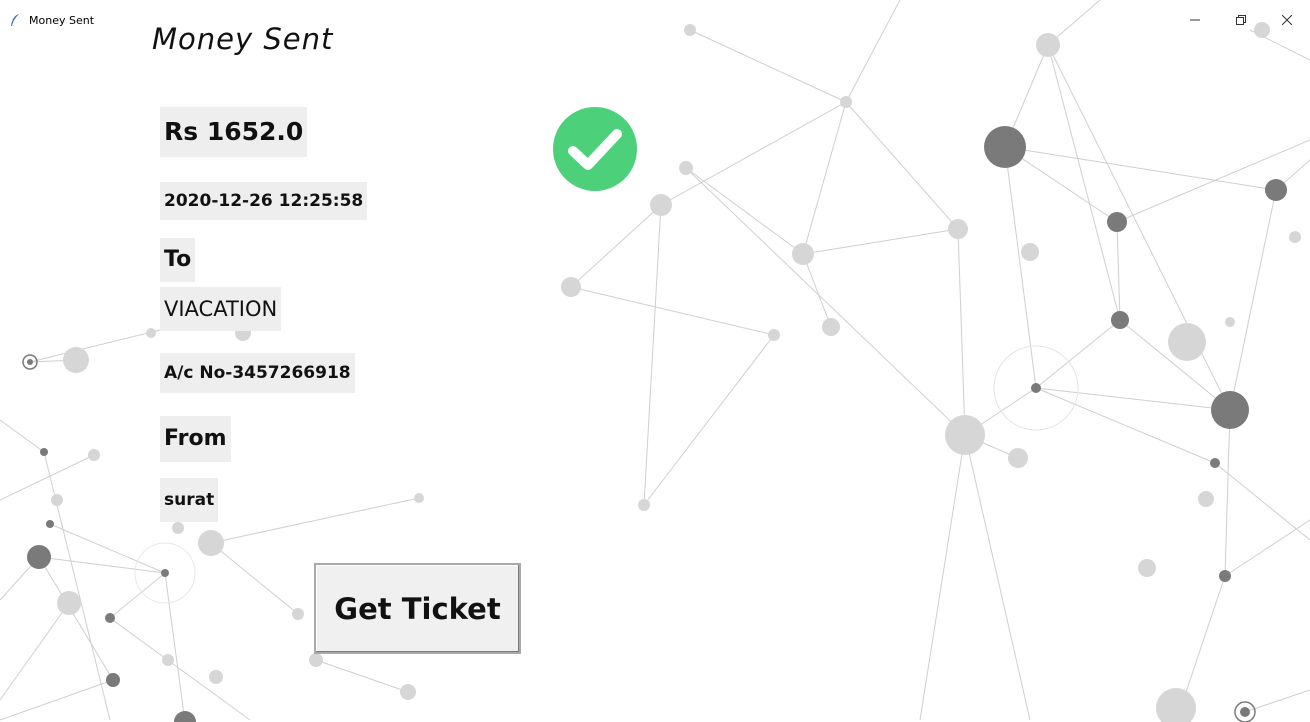  I want to click on from-label: From, so click(195, 439).